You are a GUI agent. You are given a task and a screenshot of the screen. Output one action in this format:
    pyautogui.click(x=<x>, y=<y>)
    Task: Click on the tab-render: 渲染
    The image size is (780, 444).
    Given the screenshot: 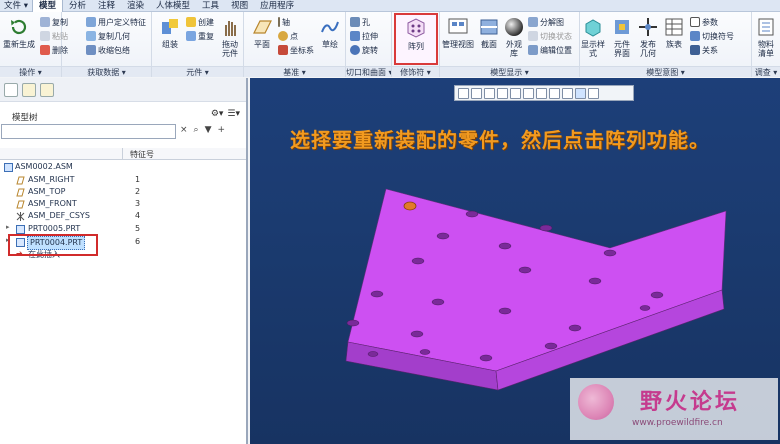 What is the action you would take?
    pyautogui.click(x=135, y=6)
    